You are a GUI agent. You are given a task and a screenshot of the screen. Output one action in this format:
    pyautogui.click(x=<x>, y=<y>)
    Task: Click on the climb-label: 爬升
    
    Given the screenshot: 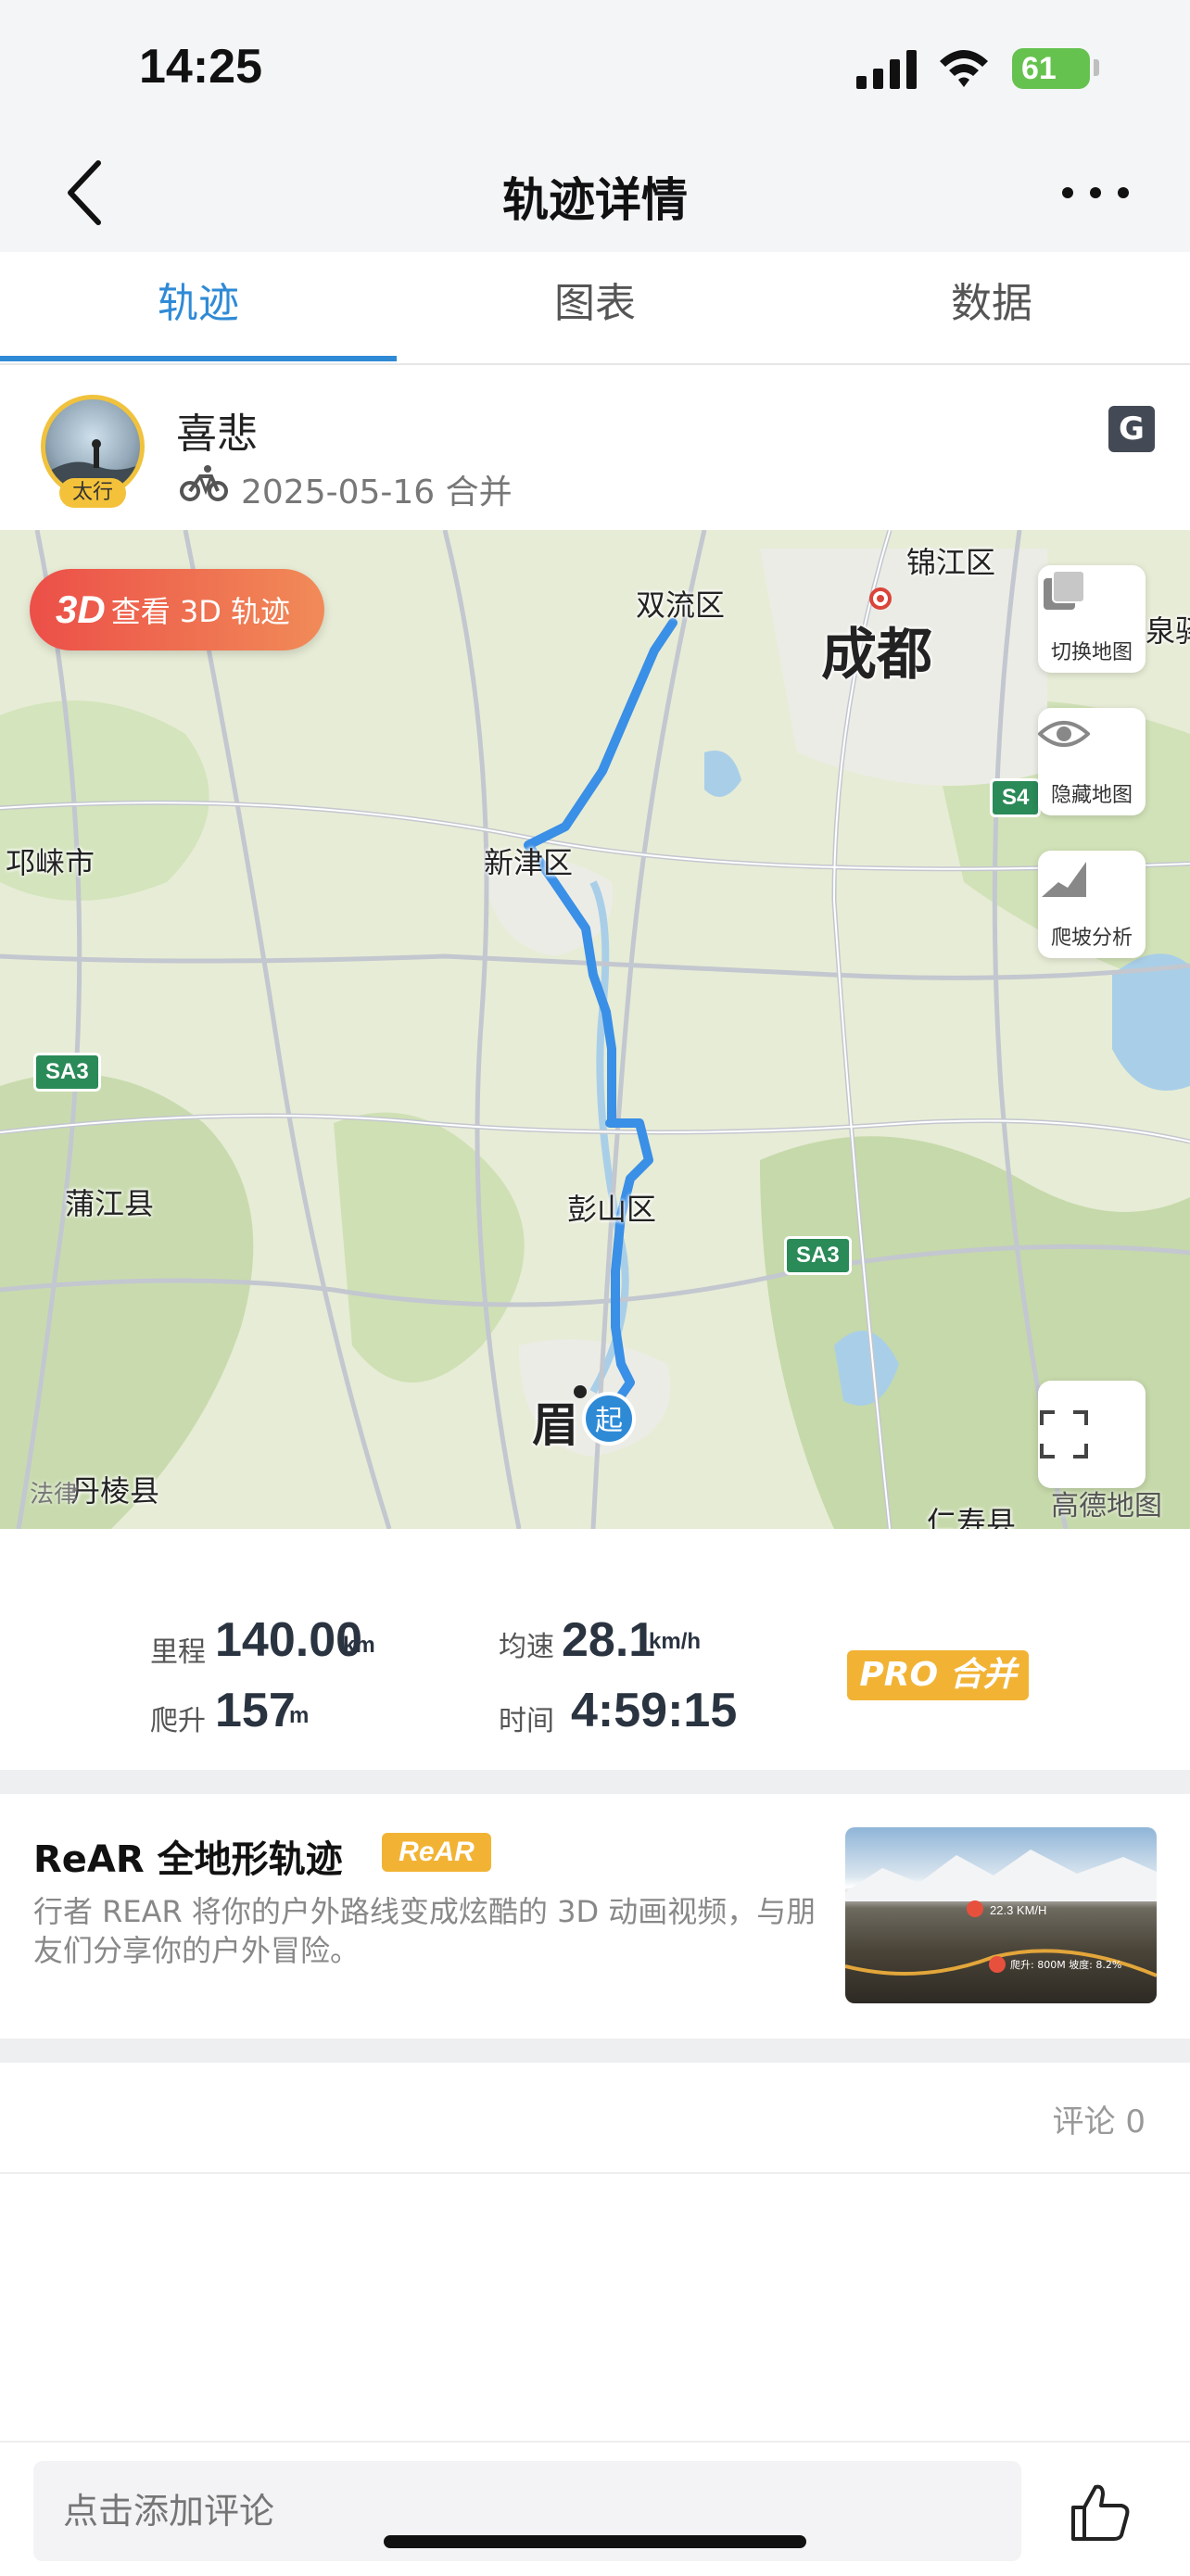 What is the action you would take?
    pyautogui.click(x=178, y=1721)
    